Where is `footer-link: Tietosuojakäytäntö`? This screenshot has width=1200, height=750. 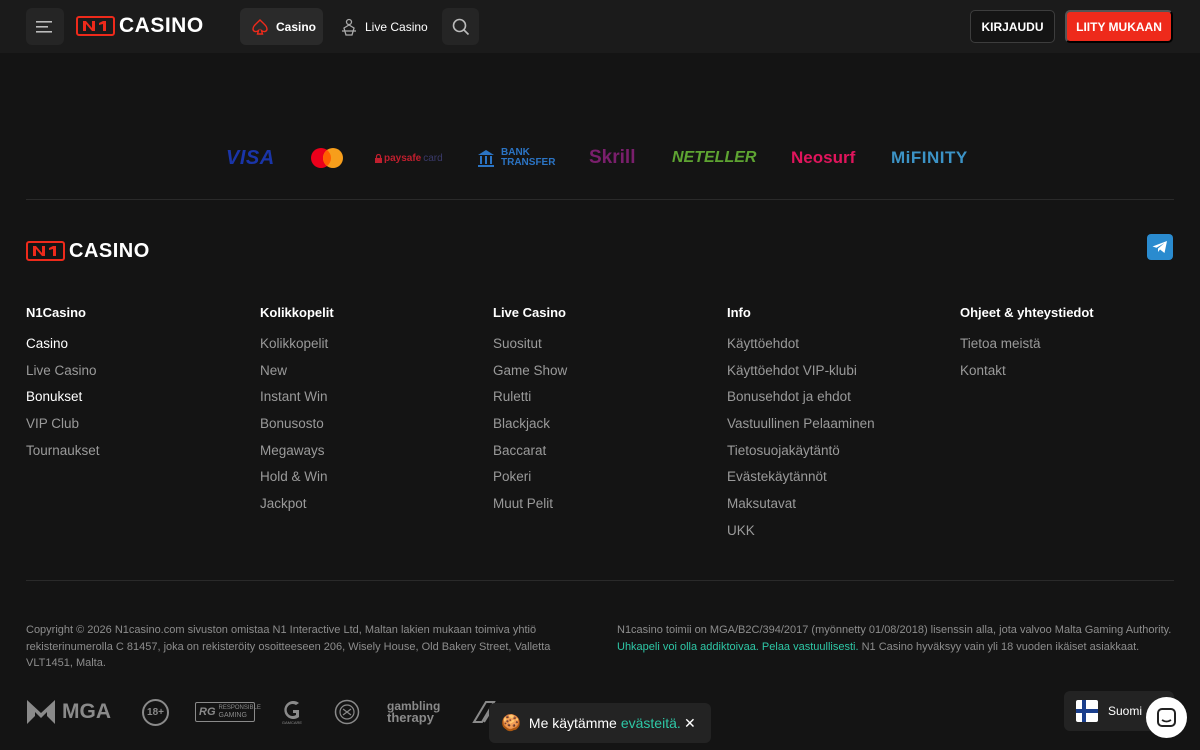 footer-link: Tietosuojakäytäntö is located at coordinates (801, 455).